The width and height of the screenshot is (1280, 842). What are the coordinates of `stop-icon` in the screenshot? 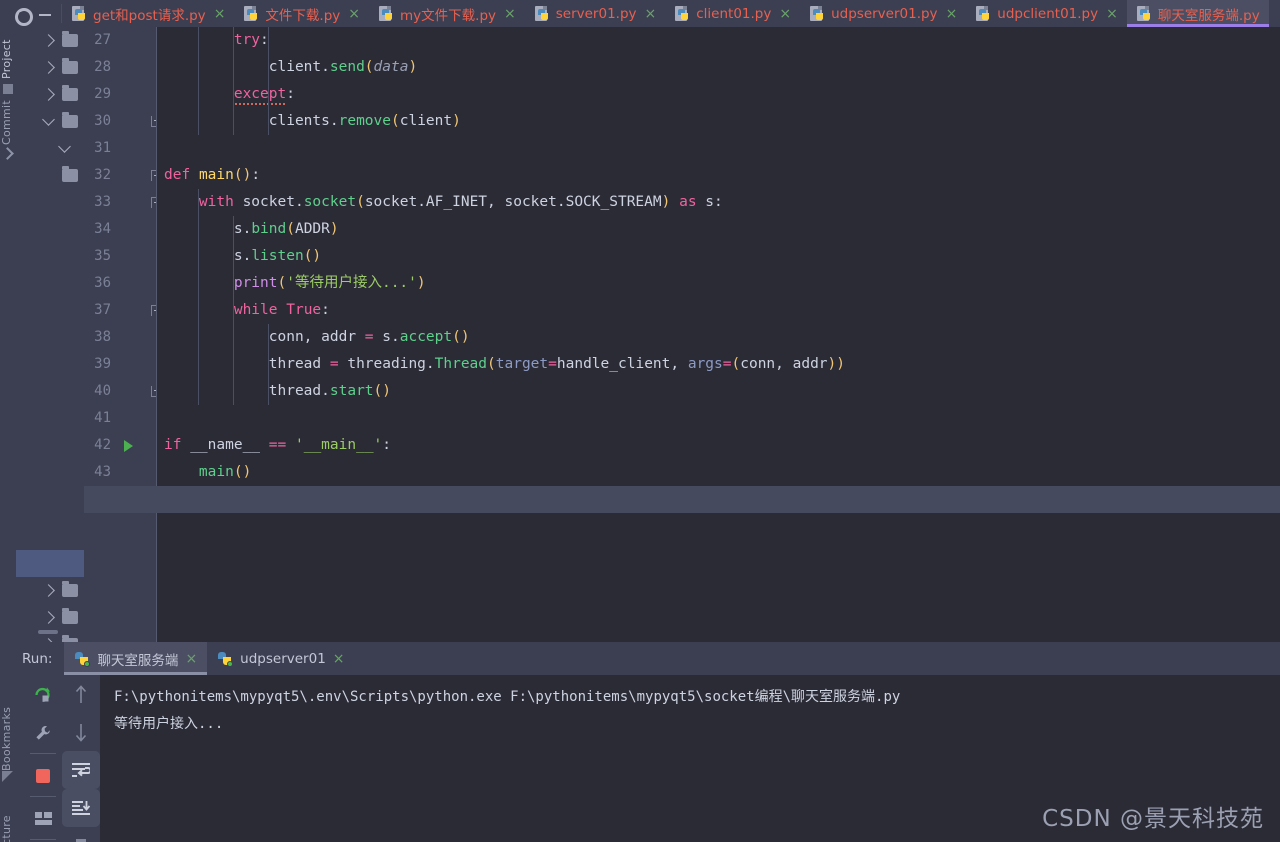 It's located at (43, 776).